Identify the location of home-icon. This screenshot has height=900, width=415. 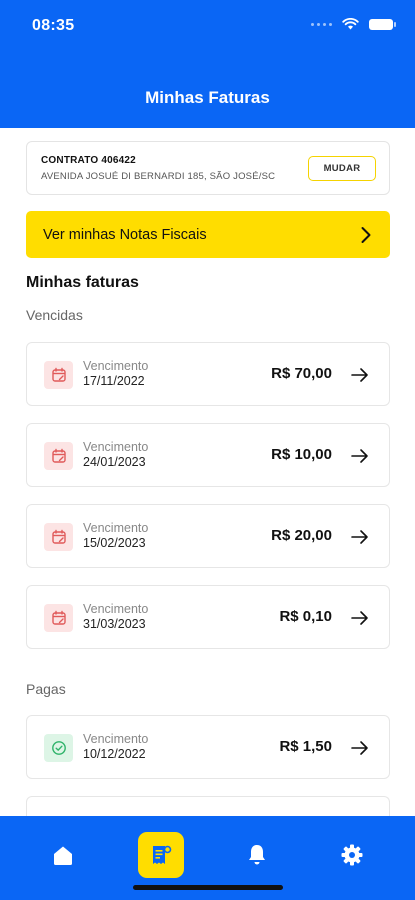
(63, 855).